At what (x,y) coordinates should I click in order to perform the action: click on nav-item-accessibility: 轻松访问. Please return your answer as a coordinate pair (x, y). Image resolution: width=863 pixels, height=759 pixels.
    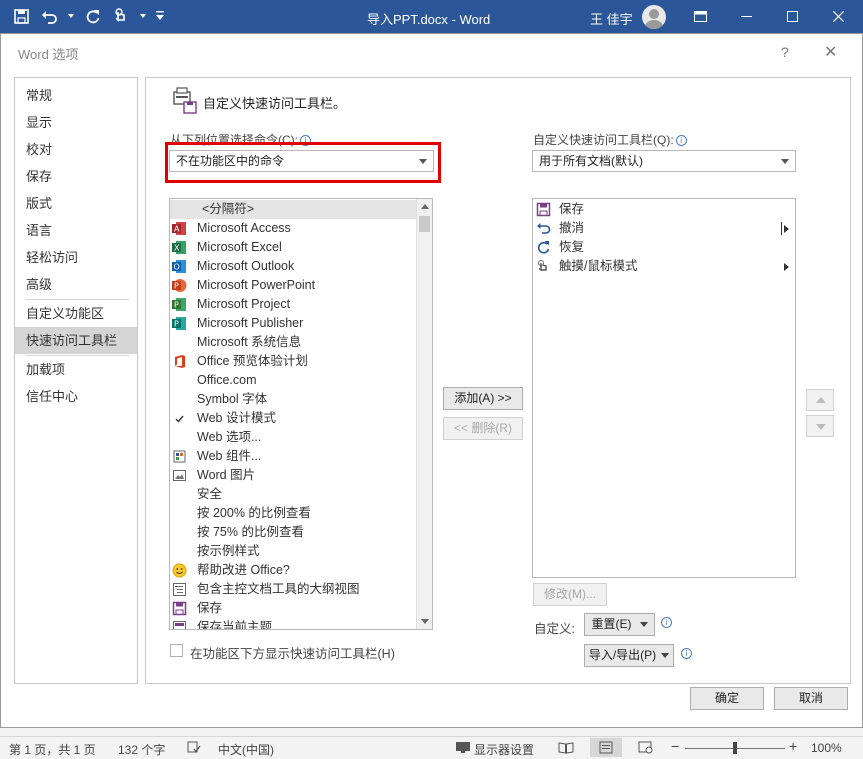
    Looking at the image, I should click on (76, 257).